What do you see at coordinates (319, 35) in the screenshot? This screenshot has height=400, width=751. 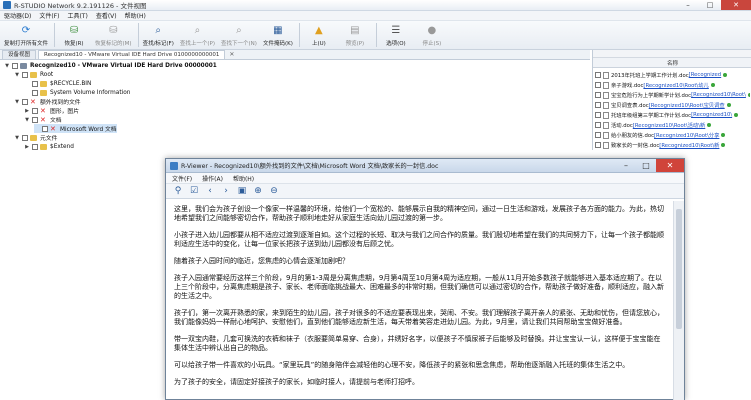 I see `up-button: ▲ 上(U)` at bounding box center [319, 35].